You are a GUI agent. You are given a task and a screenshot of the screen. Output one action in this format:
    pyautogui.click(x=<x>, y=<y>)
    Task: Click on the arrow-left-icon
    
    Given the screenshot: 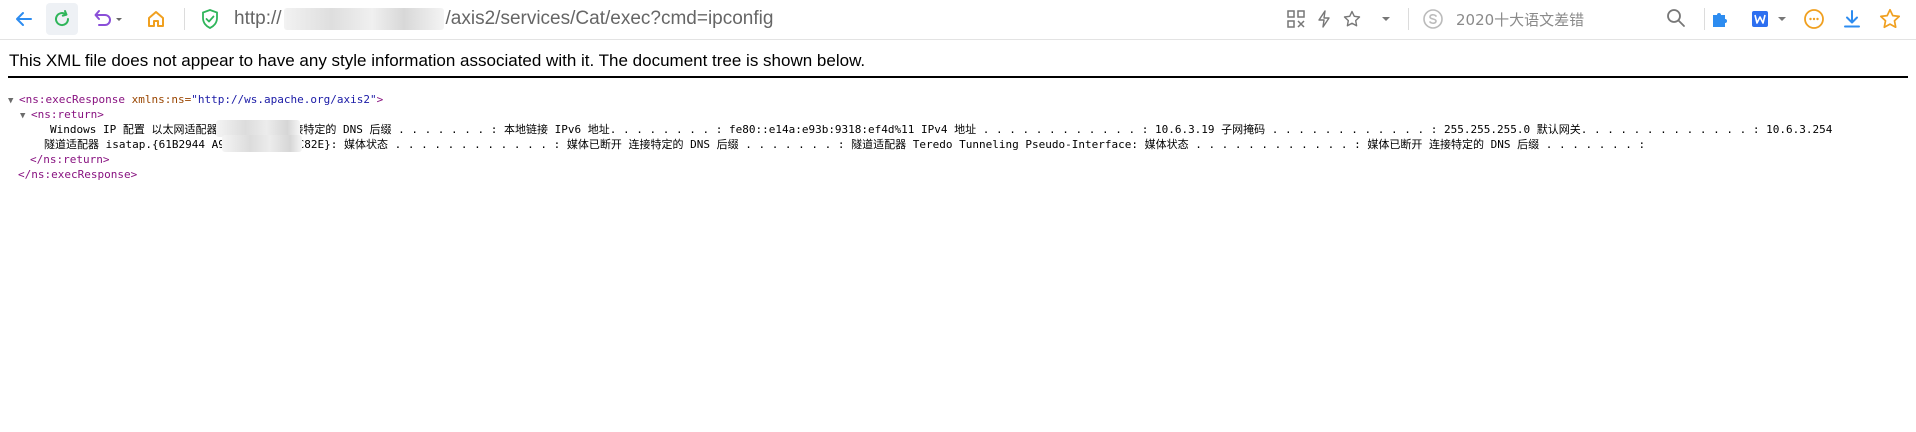 What is the action you would take?
    pyautogui.click(x=24, y=19)
    